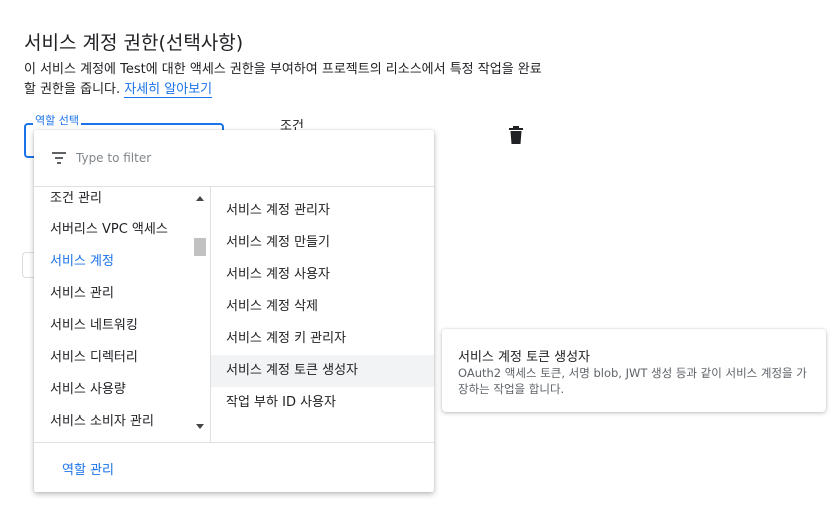 This screenshot has width=838, height=507. I want to click on category-item: 서비스 소비자 관리, so click(102, 419).